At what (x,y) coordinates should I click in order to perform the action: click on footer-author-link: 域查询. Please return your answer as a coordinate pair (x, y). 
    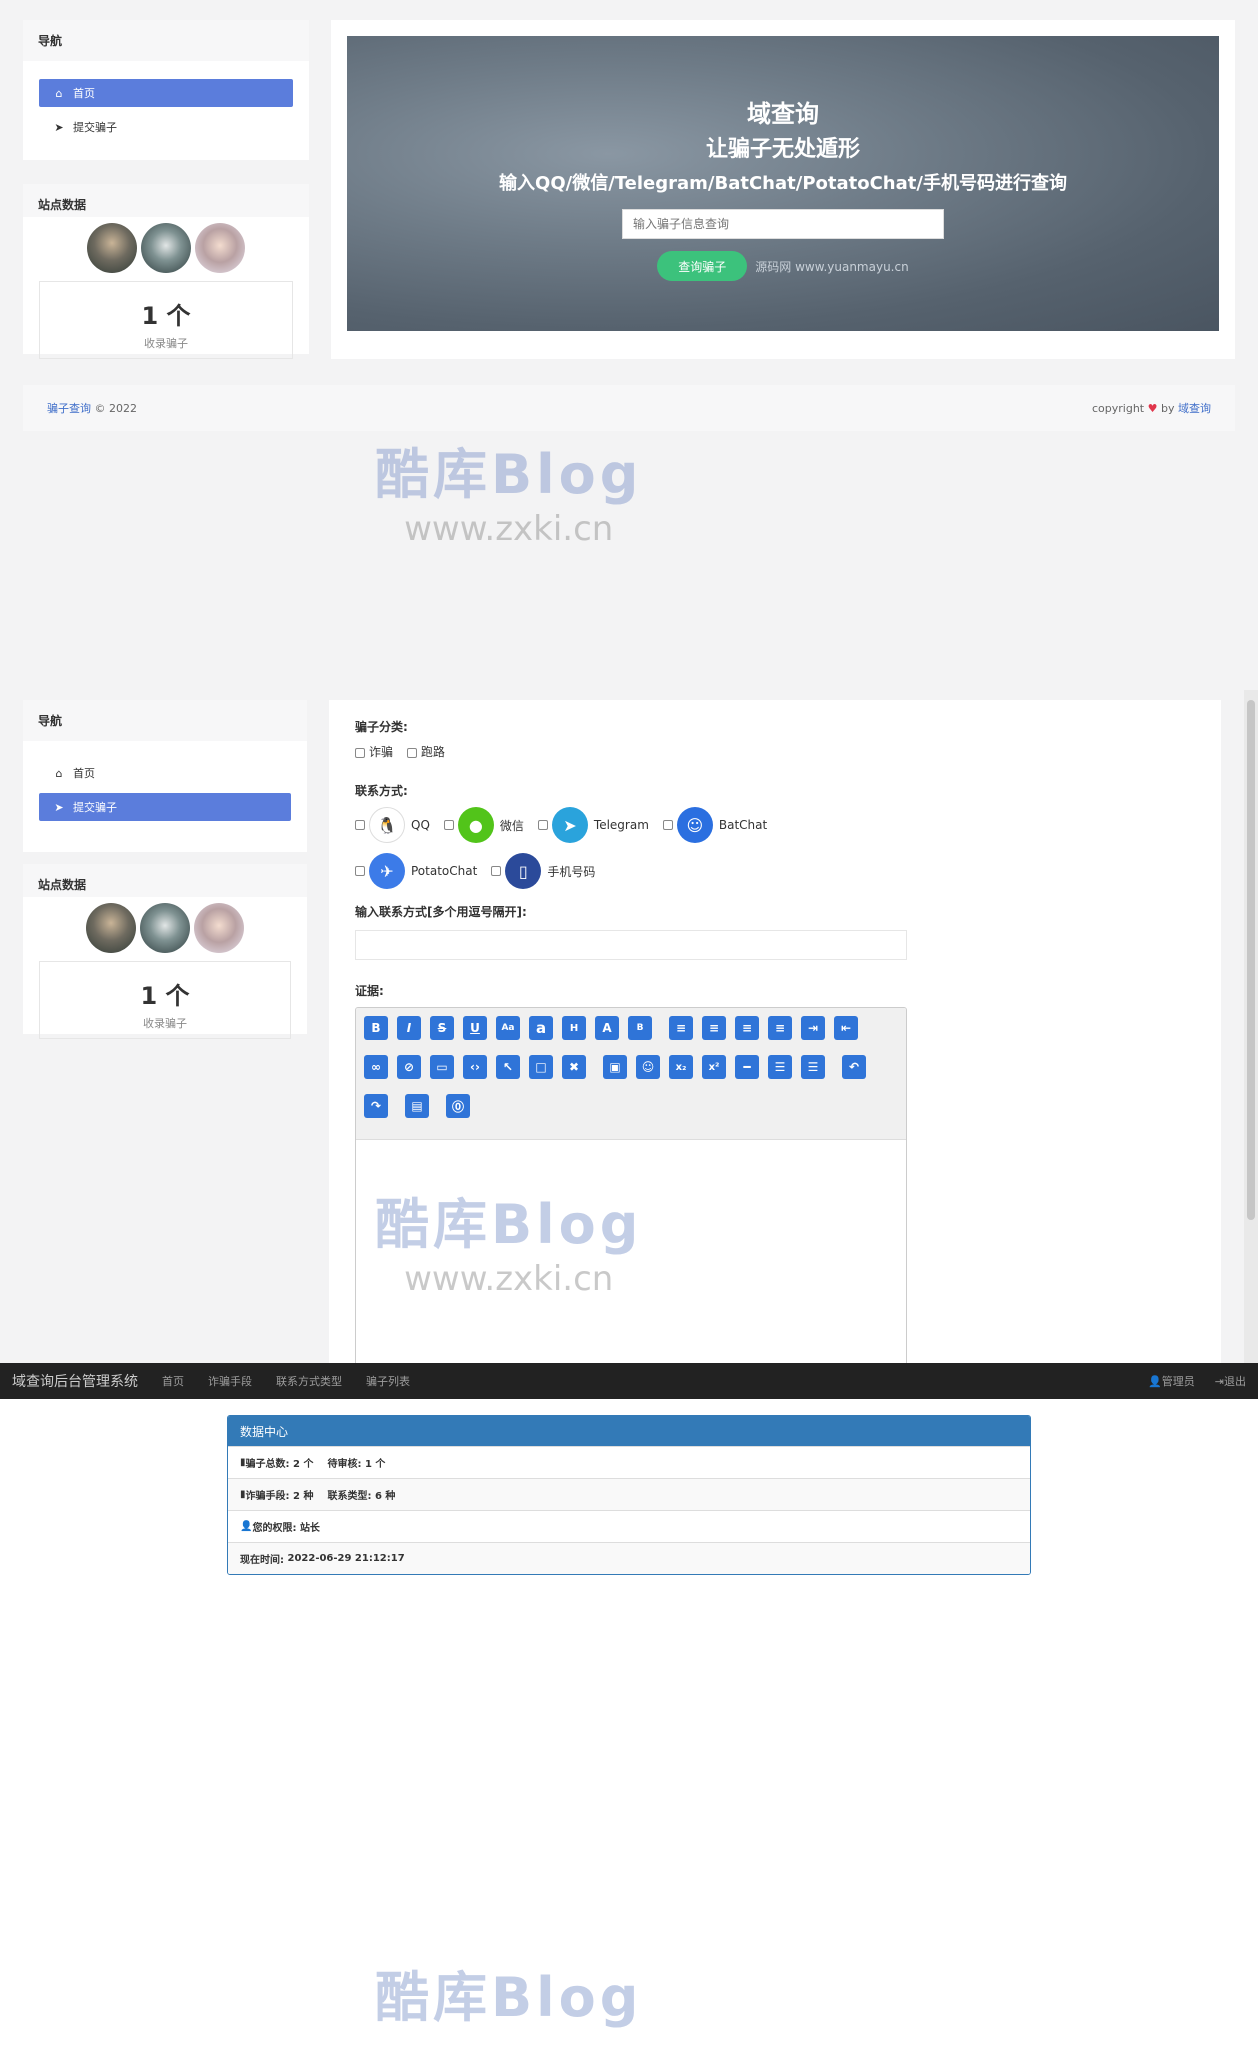
    Looking at the image, I should click on (1194, 408).